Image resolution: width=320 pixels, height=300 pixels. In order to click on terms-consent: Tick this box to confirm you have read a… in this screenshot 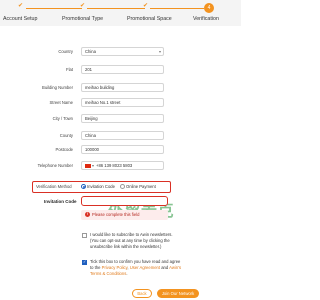, I will do `click(132, 268)`.